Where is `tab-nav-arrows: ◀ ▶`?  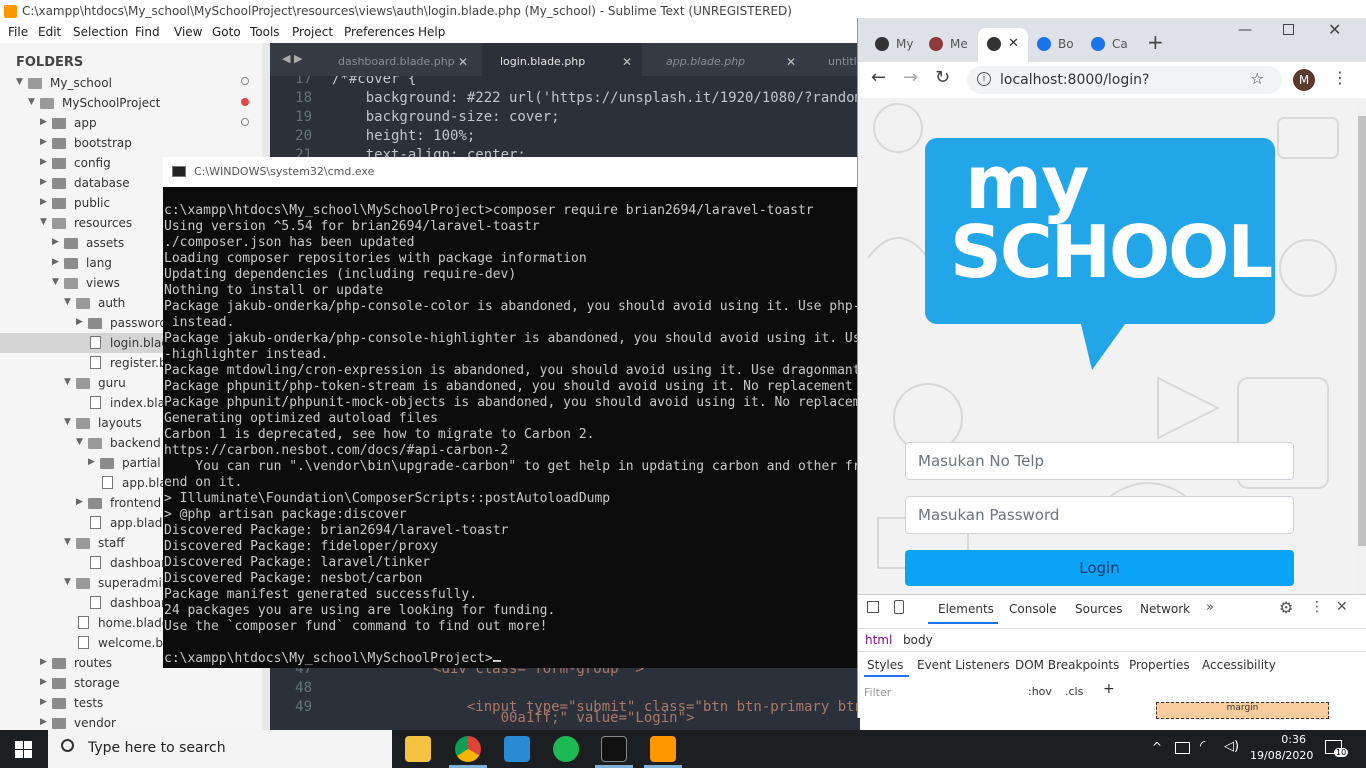
tab-nav-arrows: ◀ ▶ is located at coordinates (292, 58).